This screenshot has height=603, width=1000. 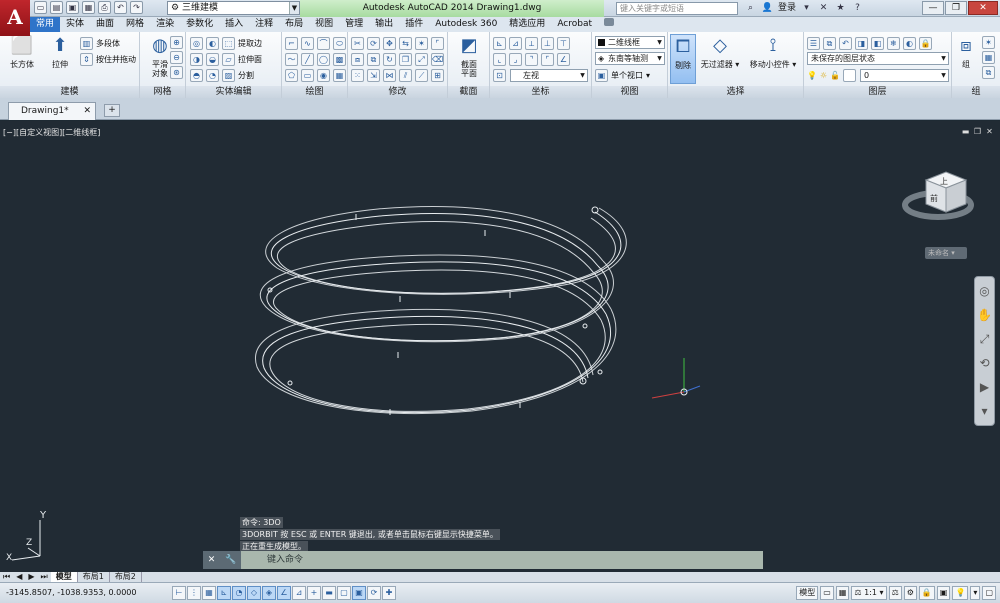 I want to click on extrude-faces-icon: ▱, so click(x=228, y=59).